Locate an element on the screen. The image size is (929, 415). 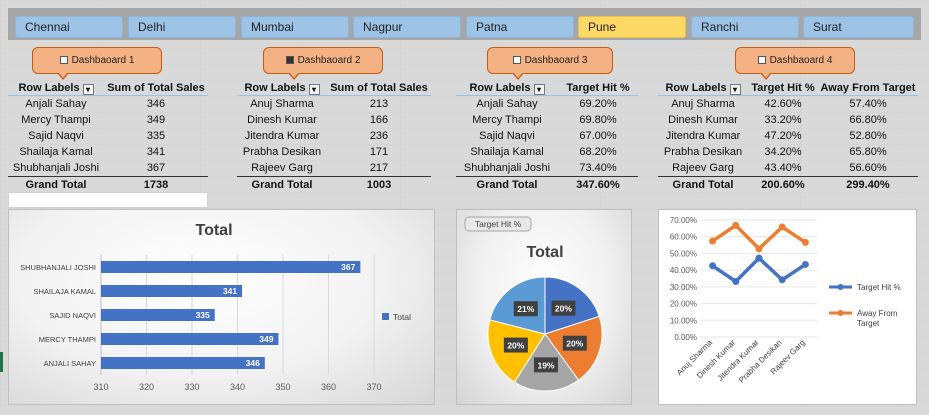
grand-total-row: Grand Total 1003 is located at coordinates (334, 184).